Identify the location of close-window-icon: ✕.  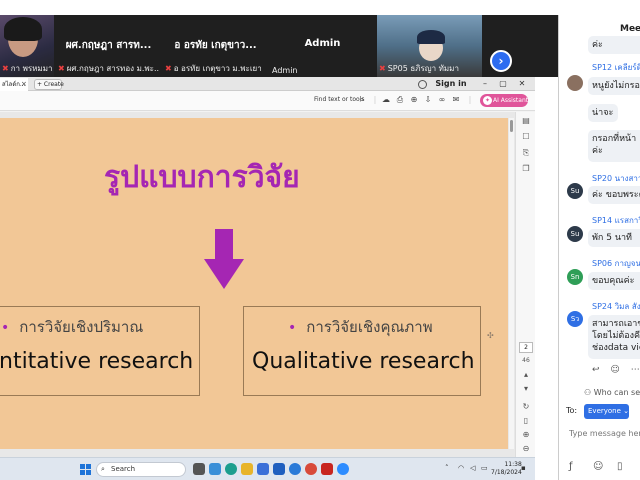
(522, 84).